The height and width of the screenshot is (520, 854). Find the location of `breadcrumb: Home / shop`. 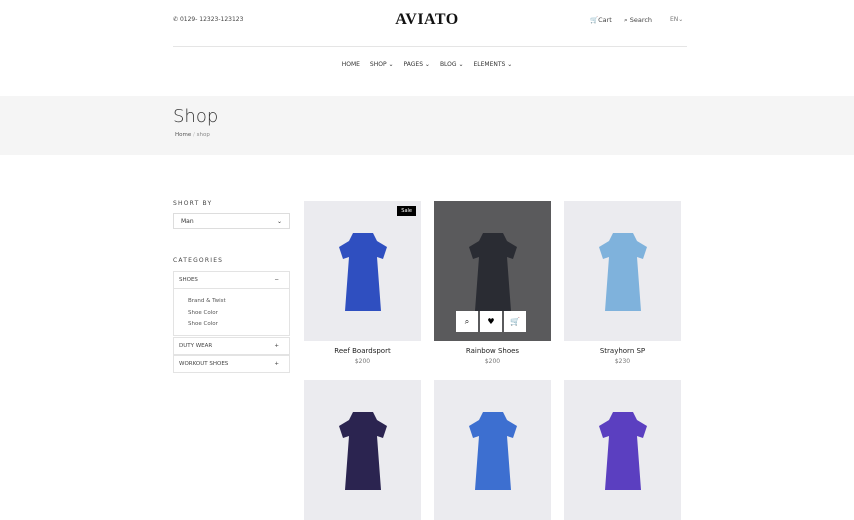

breadcrumb: Home / shop is located at coordinates (192, 135).